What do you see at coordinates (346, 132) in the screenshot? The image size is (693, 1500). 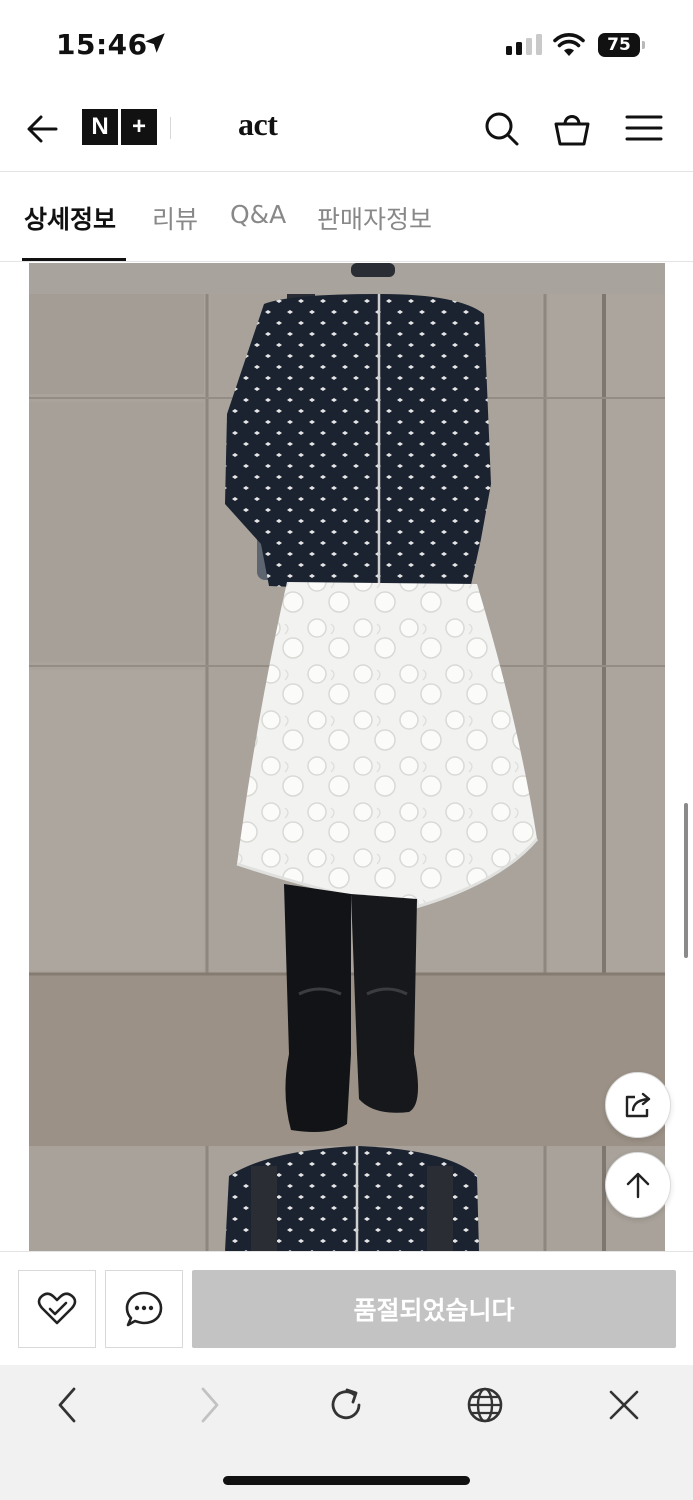 I see `app-header: N + act` at bounding box center [346, 132].